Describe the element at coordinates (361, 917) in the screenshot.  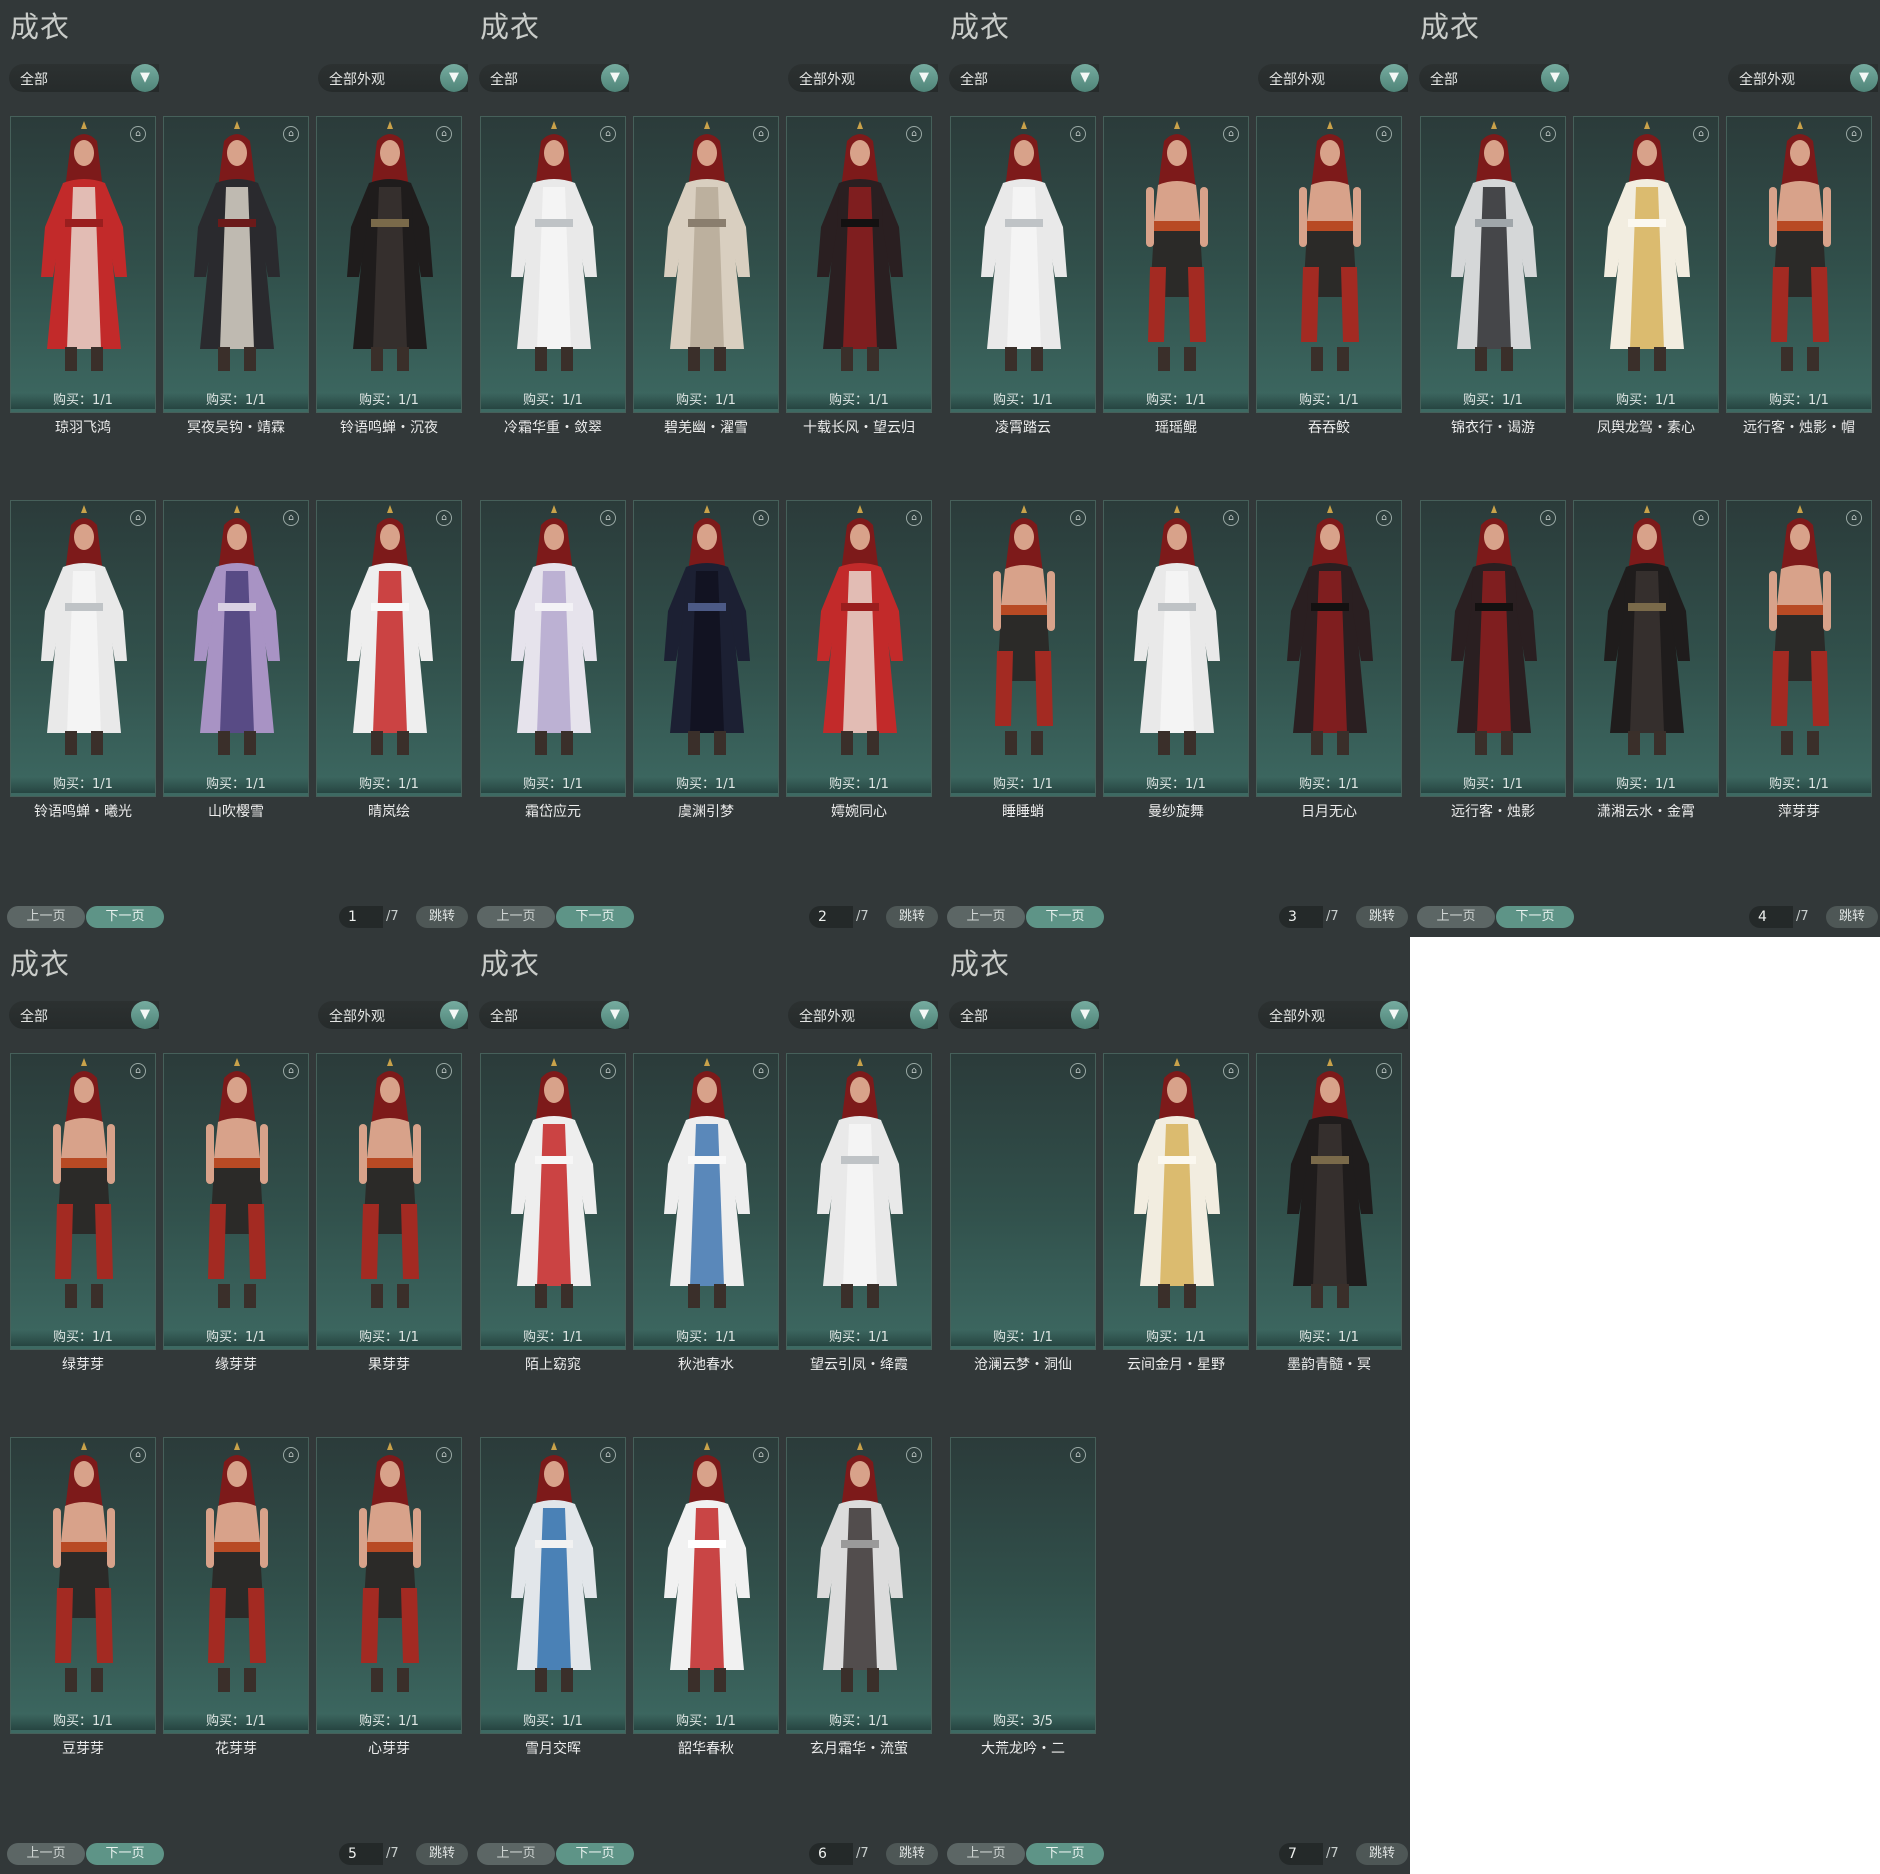
I see `page-number-input: 1` at that location.